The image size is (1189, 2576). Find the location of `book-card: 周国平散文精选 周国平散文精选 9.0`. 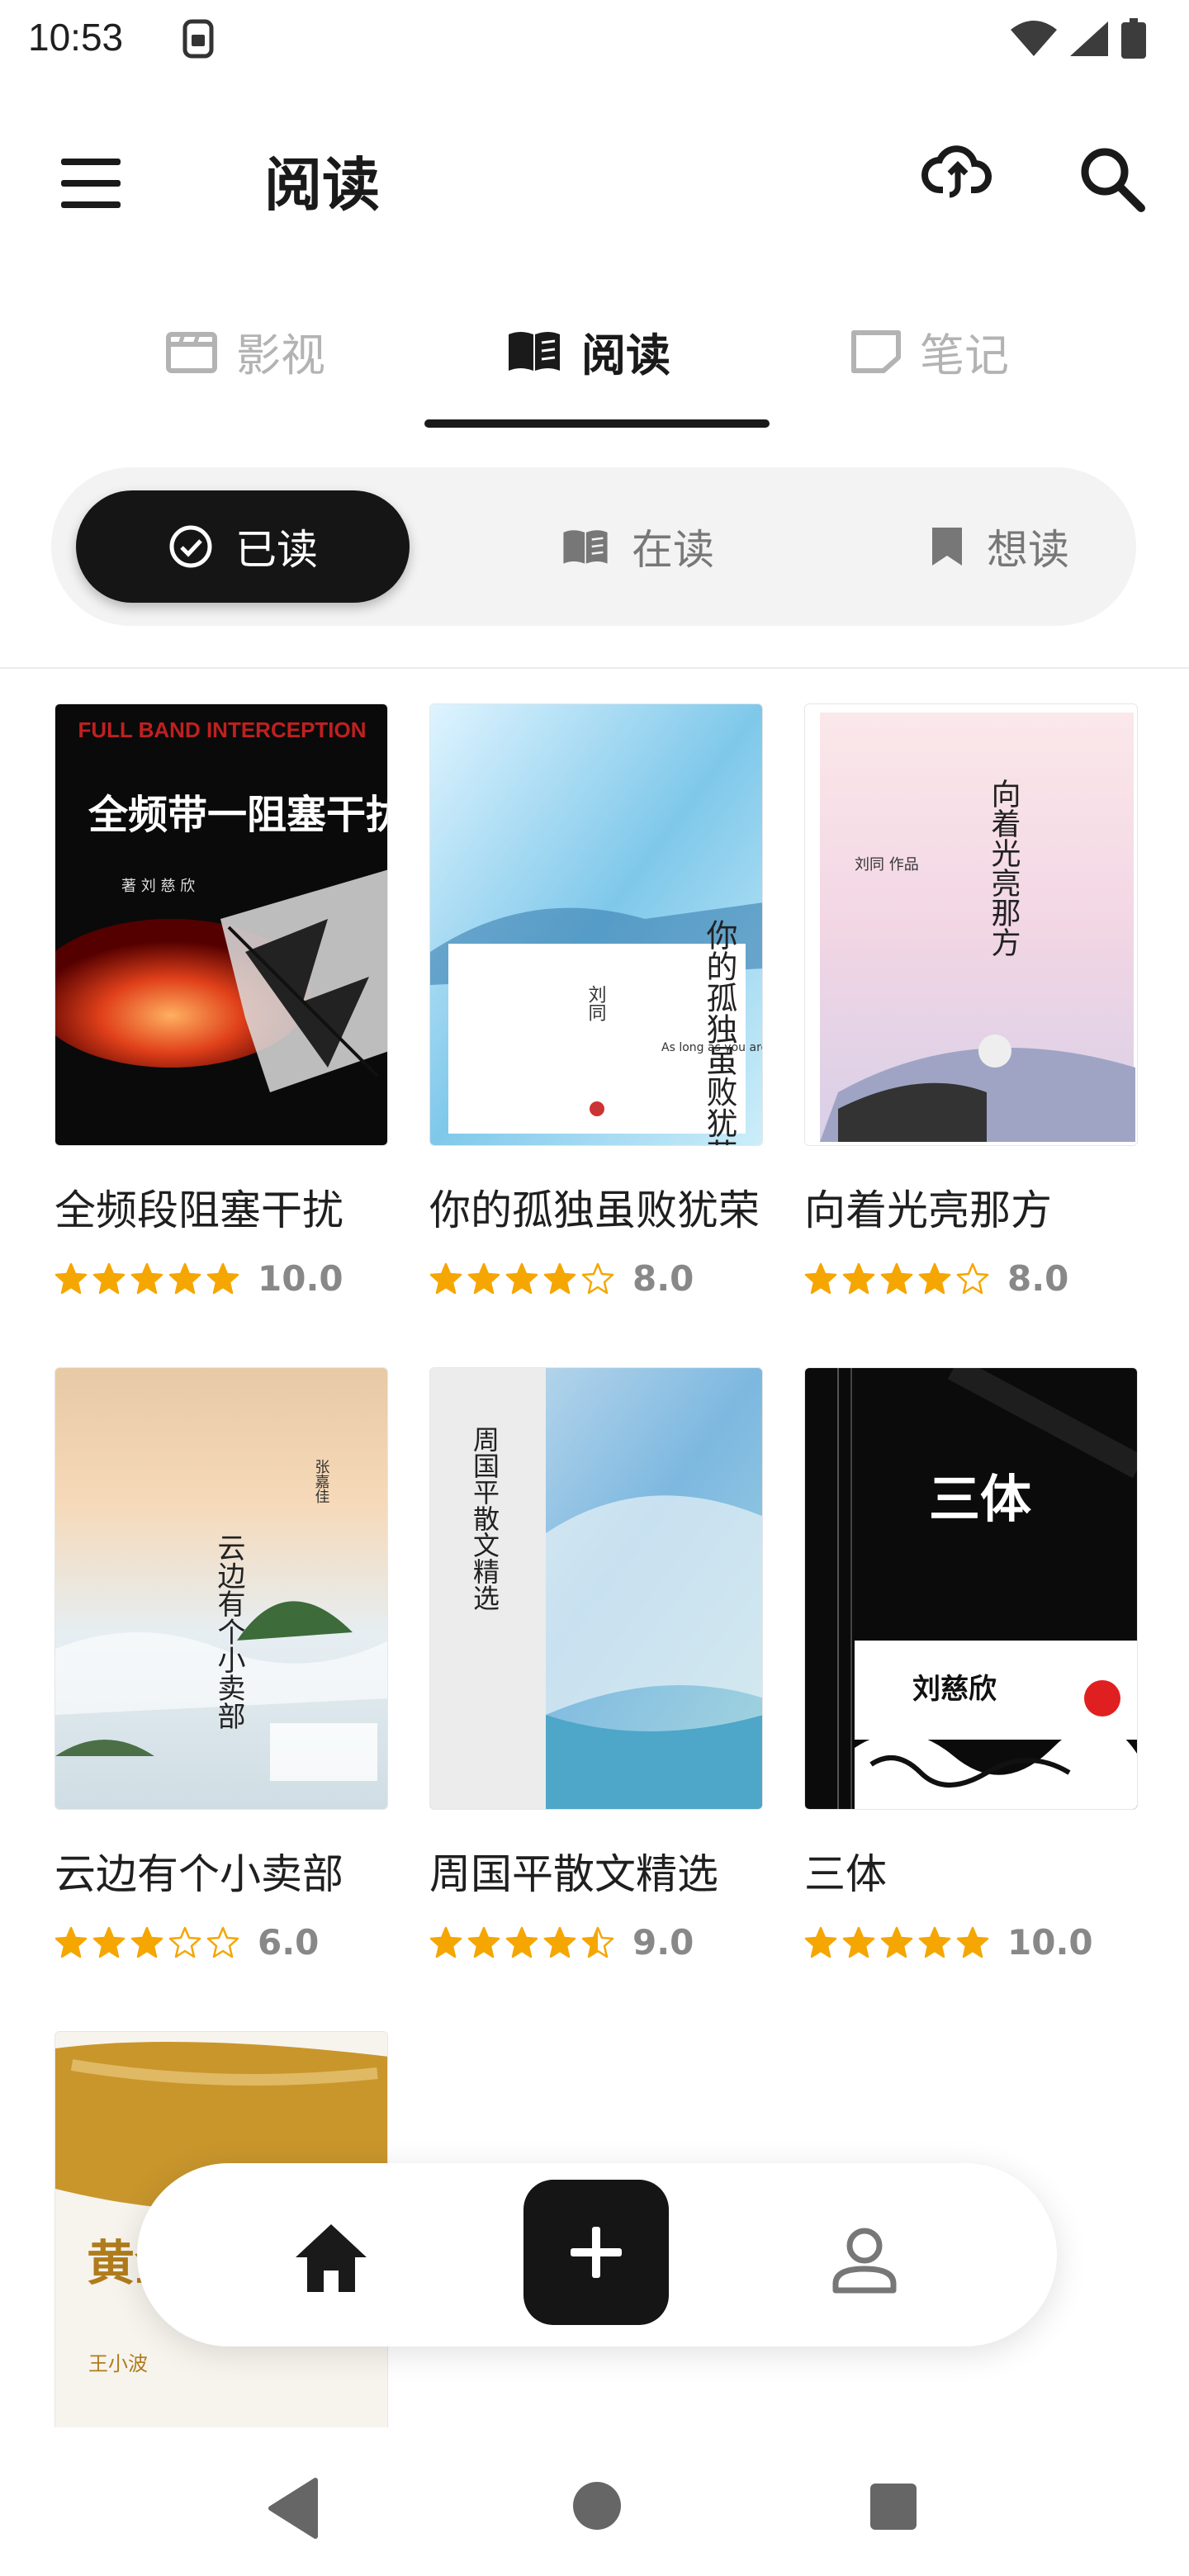

book-card: 周国平散文精选 周国平散文精选 9.0 is located at coordinates (596, 1665).